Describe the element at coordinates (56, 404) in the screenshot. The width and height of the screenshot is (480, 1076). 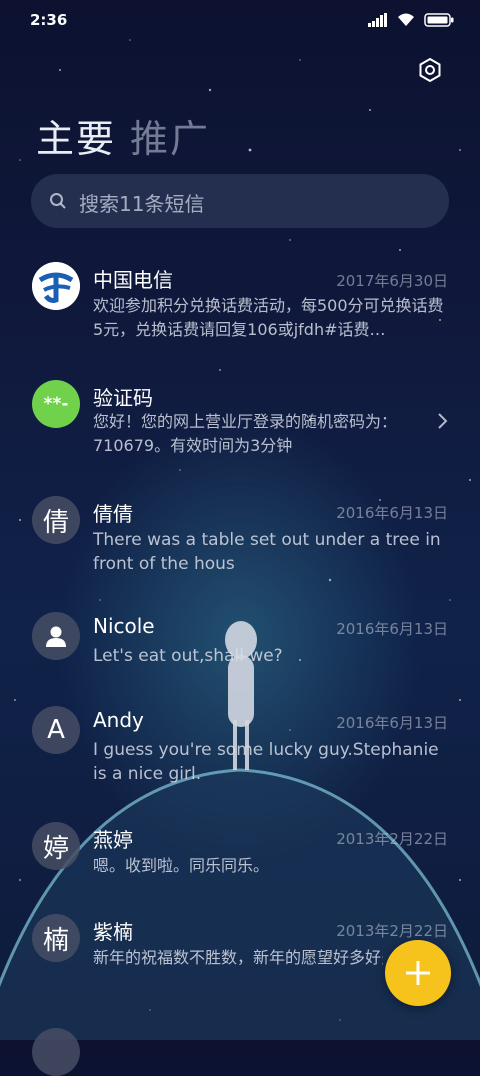
I see `verification-code-avatar: **-` at that location.